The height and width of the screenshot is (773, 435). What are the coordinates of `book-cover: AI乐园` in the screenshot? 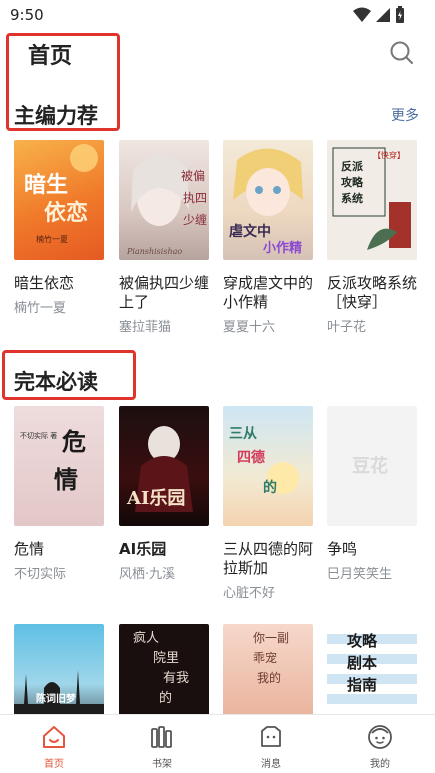 It's located at (164, 466).